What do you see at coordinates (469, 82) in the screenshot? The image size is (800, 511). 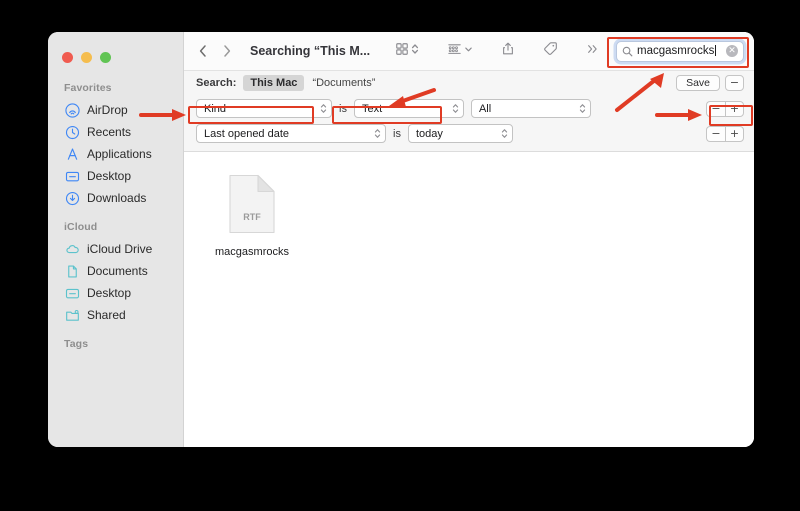 I see `search-scope-bar: Search: This Mac “Documents” Save −` at bounding box center [469, 82].